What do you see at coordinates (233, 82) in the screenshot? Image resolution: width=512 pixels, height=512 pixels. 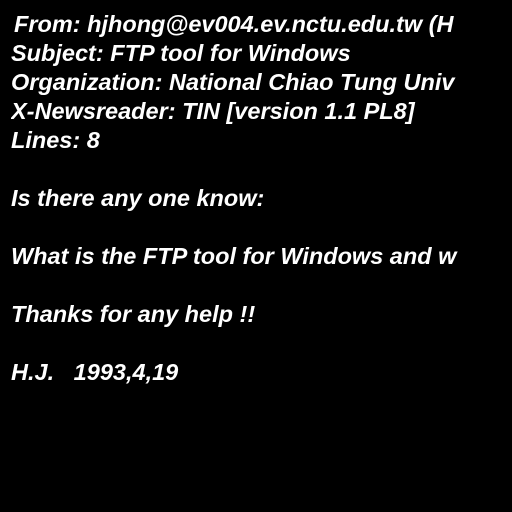 I see `header-organization: Organization: National Chiao Tung Univ` at bounding box center [233, 82].